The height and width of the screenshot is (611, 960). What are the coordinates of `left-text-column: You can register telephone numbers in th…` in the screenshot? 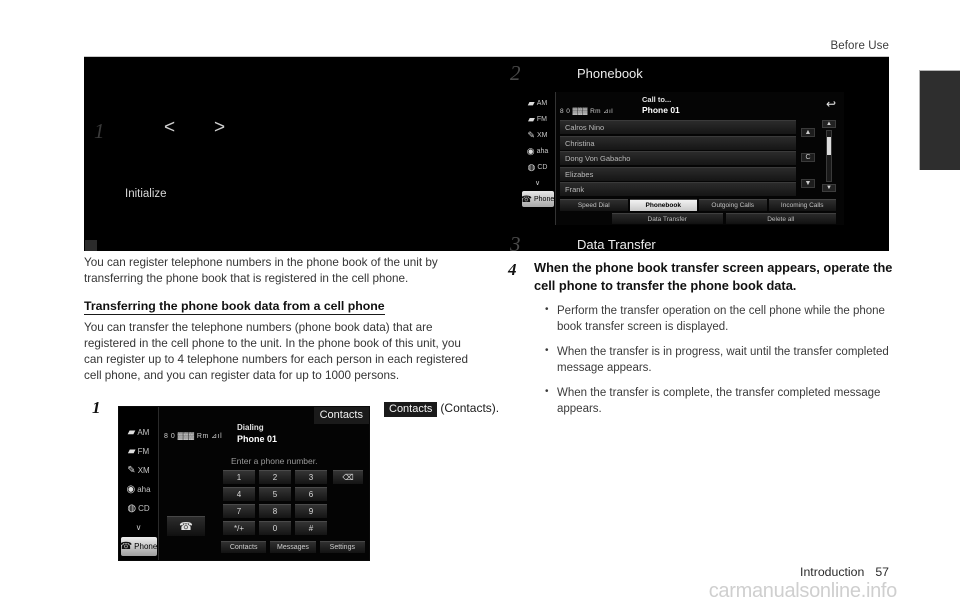 It's located at (277, 324).